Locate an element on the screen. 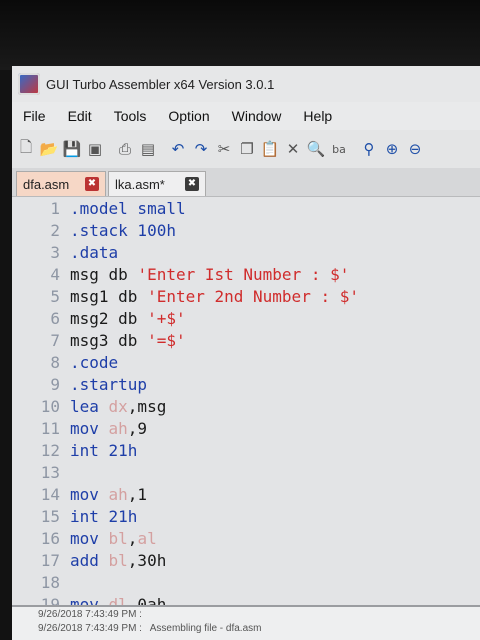 The image size is (480, 640). code-token: ,9 is located at coordinates (137, 428).